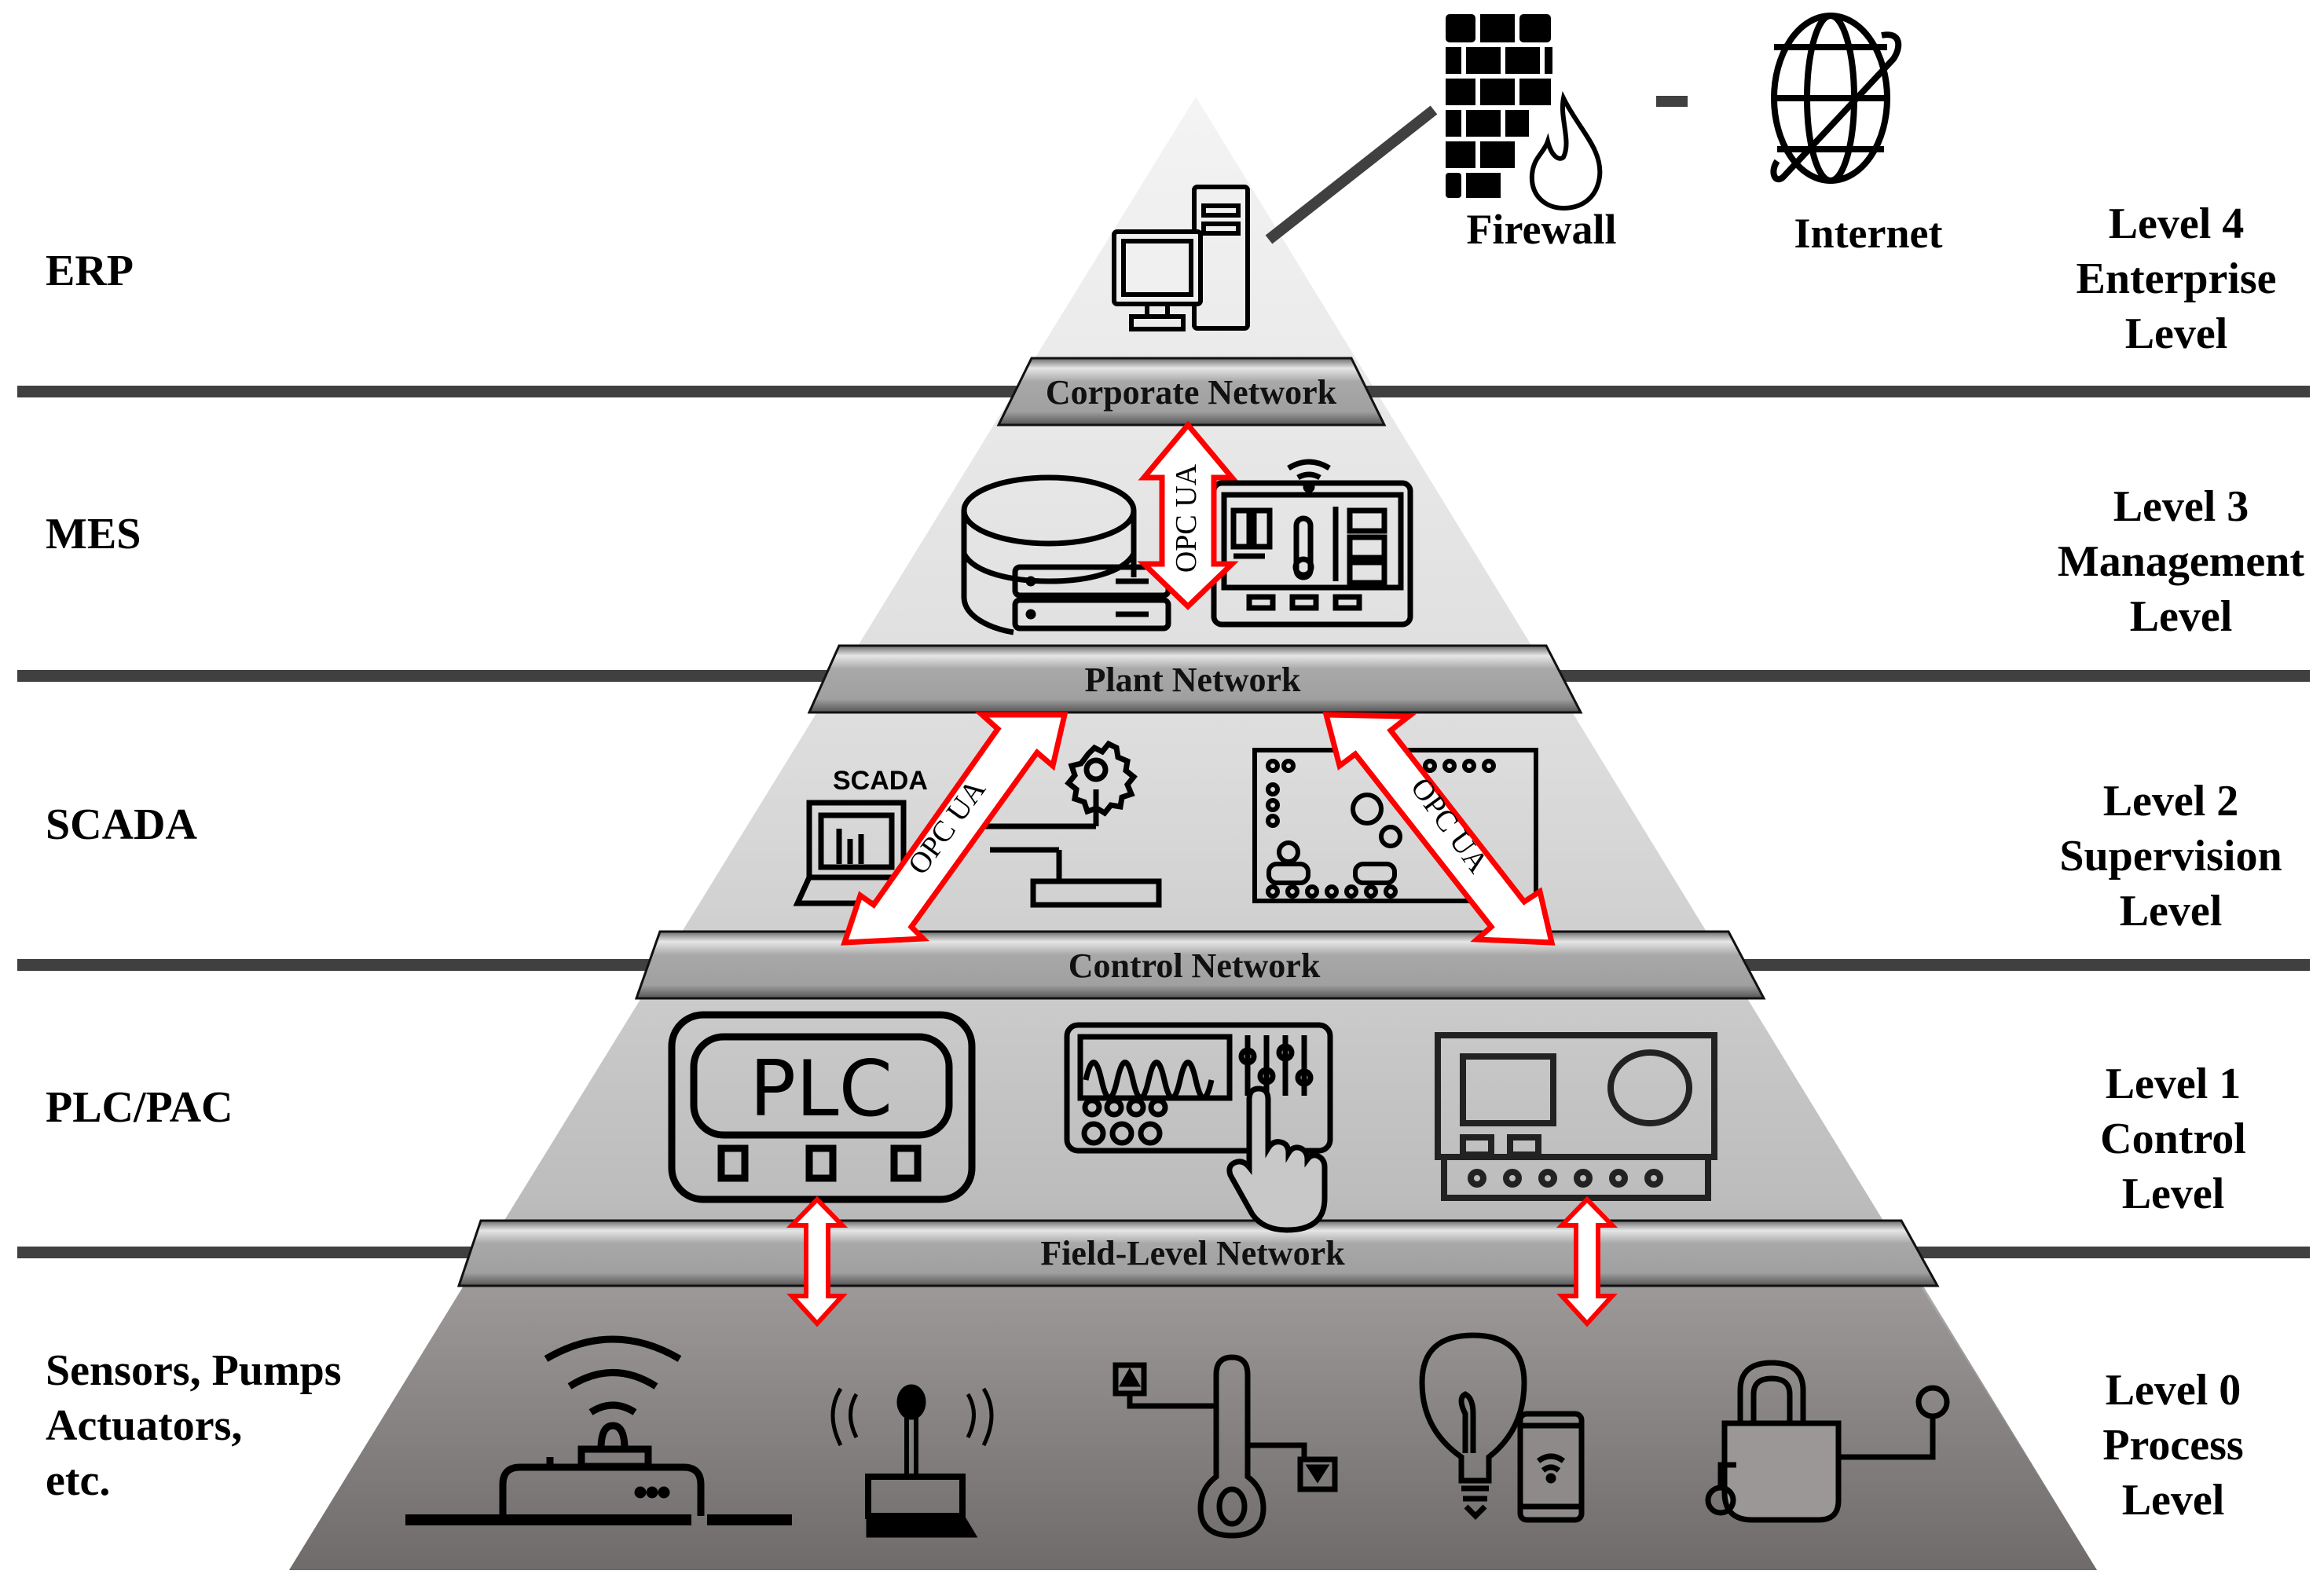 This screenshot has width=2324, height=1589. I want to click on level-2-system-label: SCADA, so click(121, 824).